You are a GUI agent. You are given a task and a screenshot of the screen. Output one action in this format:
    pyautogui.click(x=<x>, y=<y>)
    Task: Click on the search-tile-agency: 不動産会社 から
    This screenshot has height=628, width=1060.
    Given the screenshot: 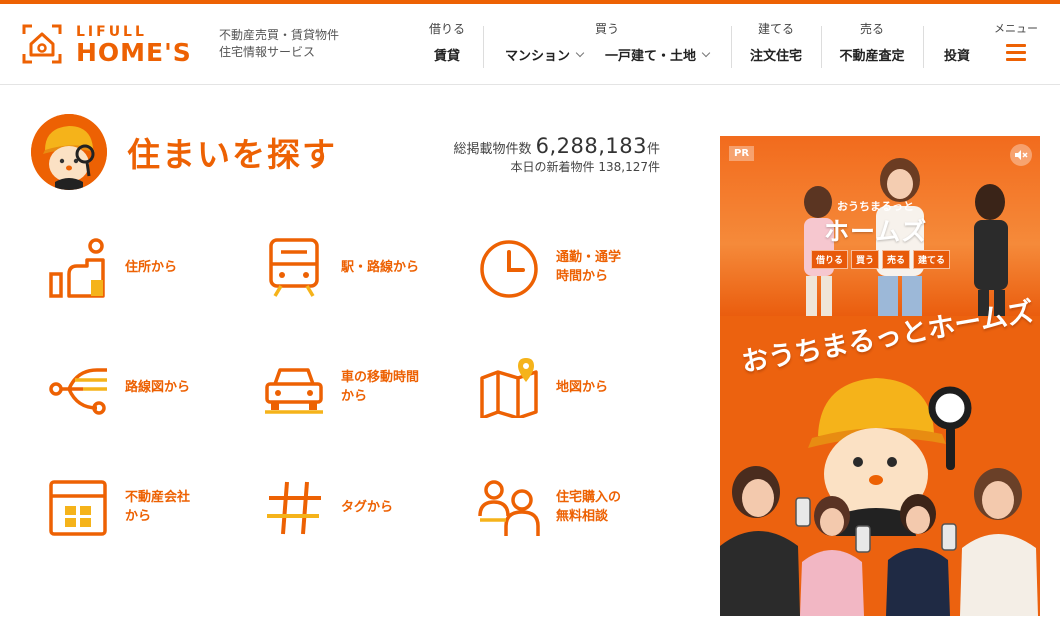 What is the action you would take?
    pyautogui.click(x=147, y=507)
    